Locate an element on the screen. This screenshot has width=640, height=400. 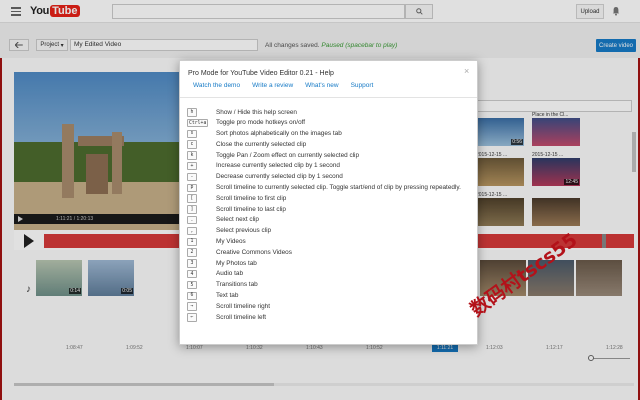
shortcut-description: Scroll timeline to last clip is located at coordinates (251, 209).